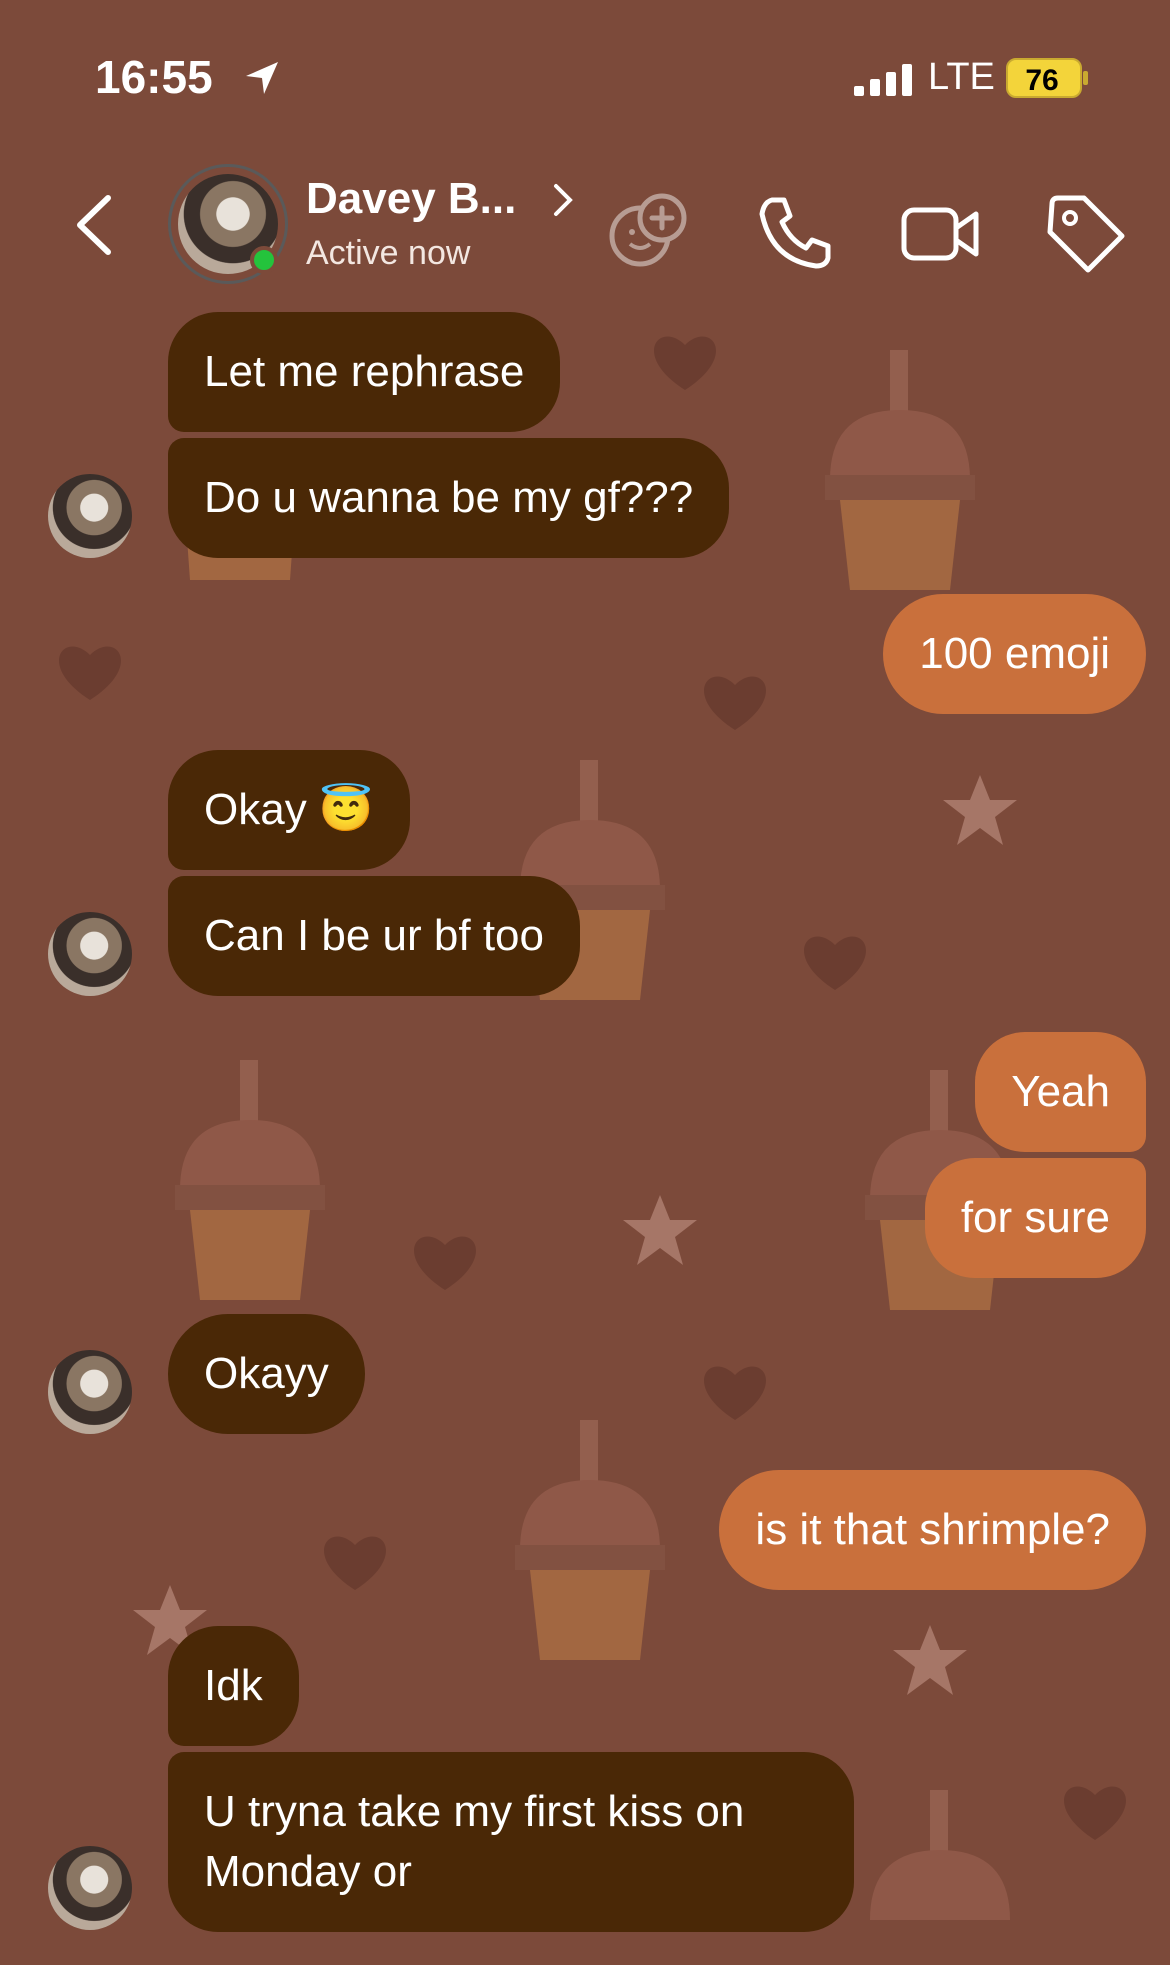 The width and height of the screenshot is (1170, 1965). I want to click on message-text: Idk, so click(233, 1685).